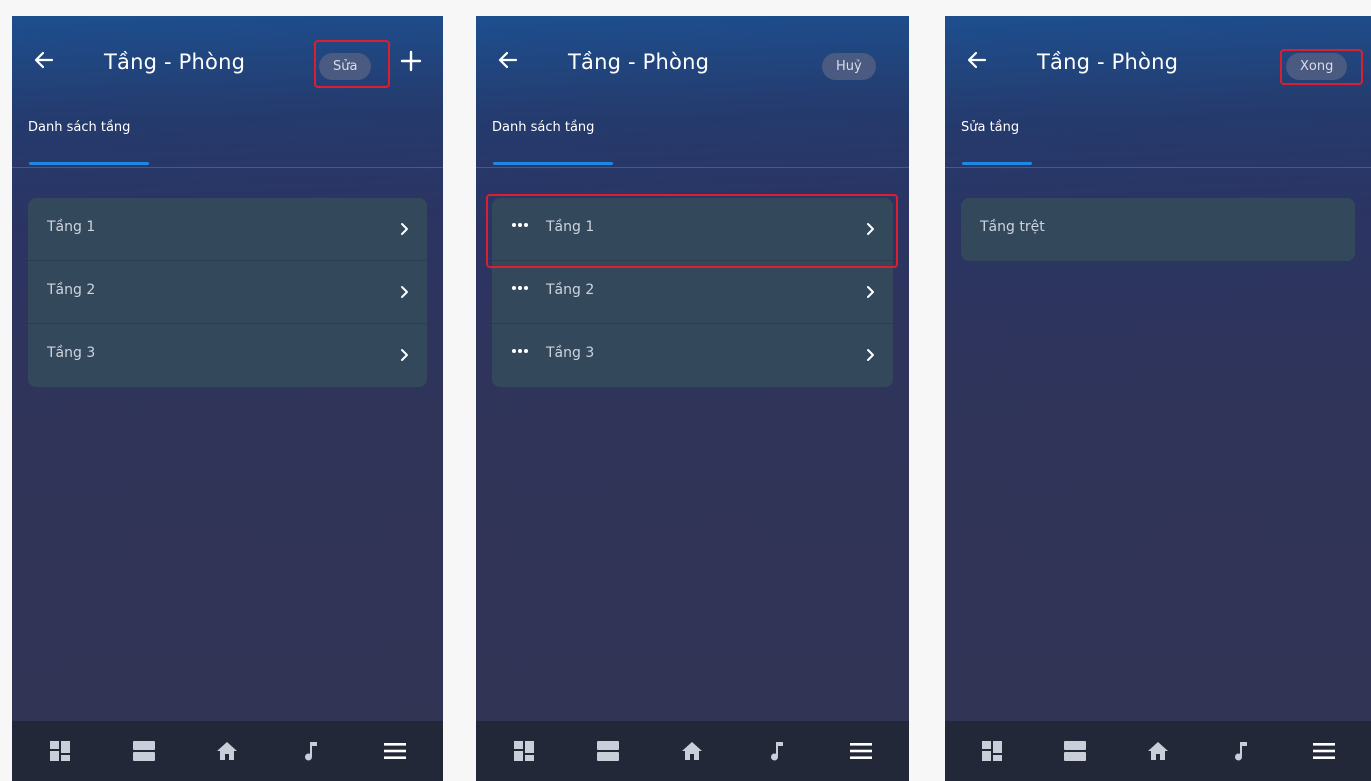 The image size is (1371, 781). I want to click on floor-label: Tầng trệt, so click(1012, 227).